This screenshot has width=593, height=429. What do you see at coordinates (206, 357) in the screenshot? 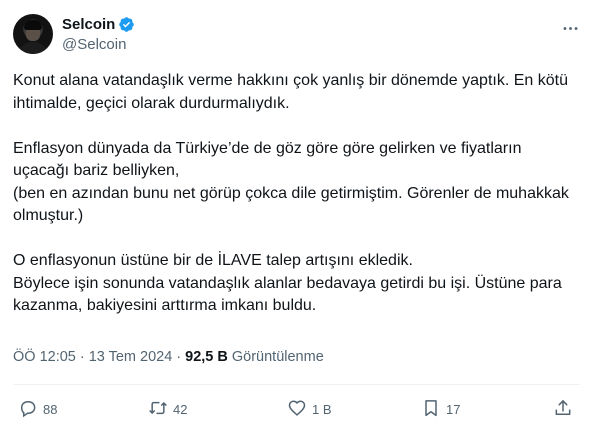
I see `views-count: 92,5 B` at bounding box center [206, 357].